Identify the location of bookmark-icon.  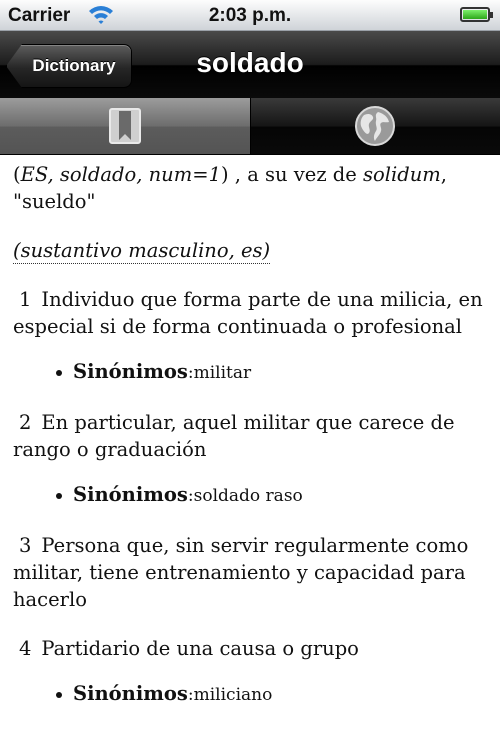
(124, 126).